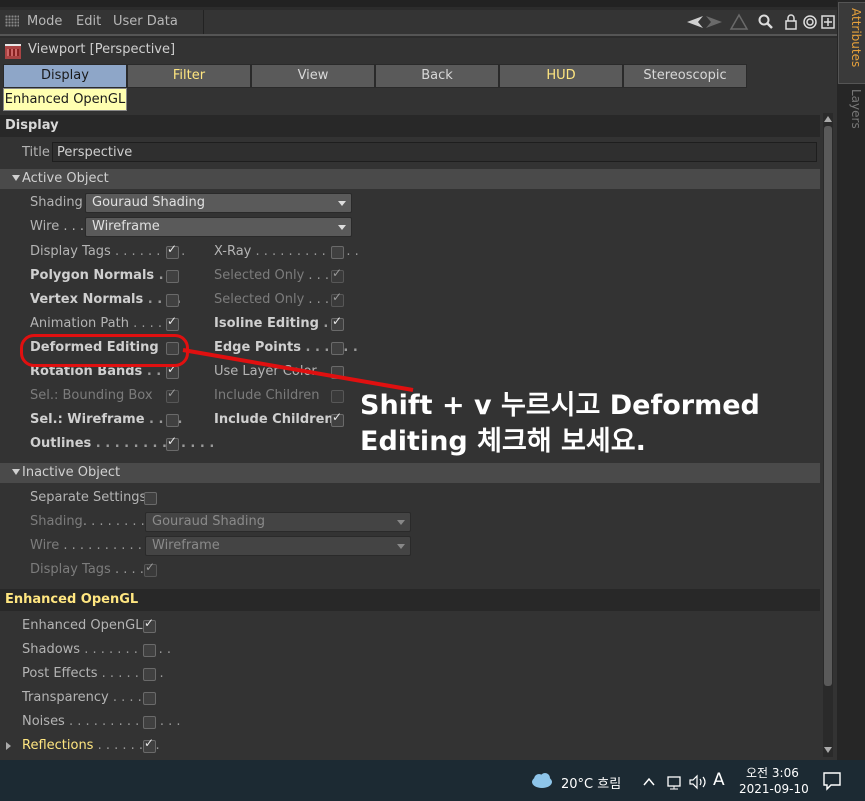 The height and width of the screenshot is (801, 865). I want to click on scrollbar-thumb, so click(828, 406).